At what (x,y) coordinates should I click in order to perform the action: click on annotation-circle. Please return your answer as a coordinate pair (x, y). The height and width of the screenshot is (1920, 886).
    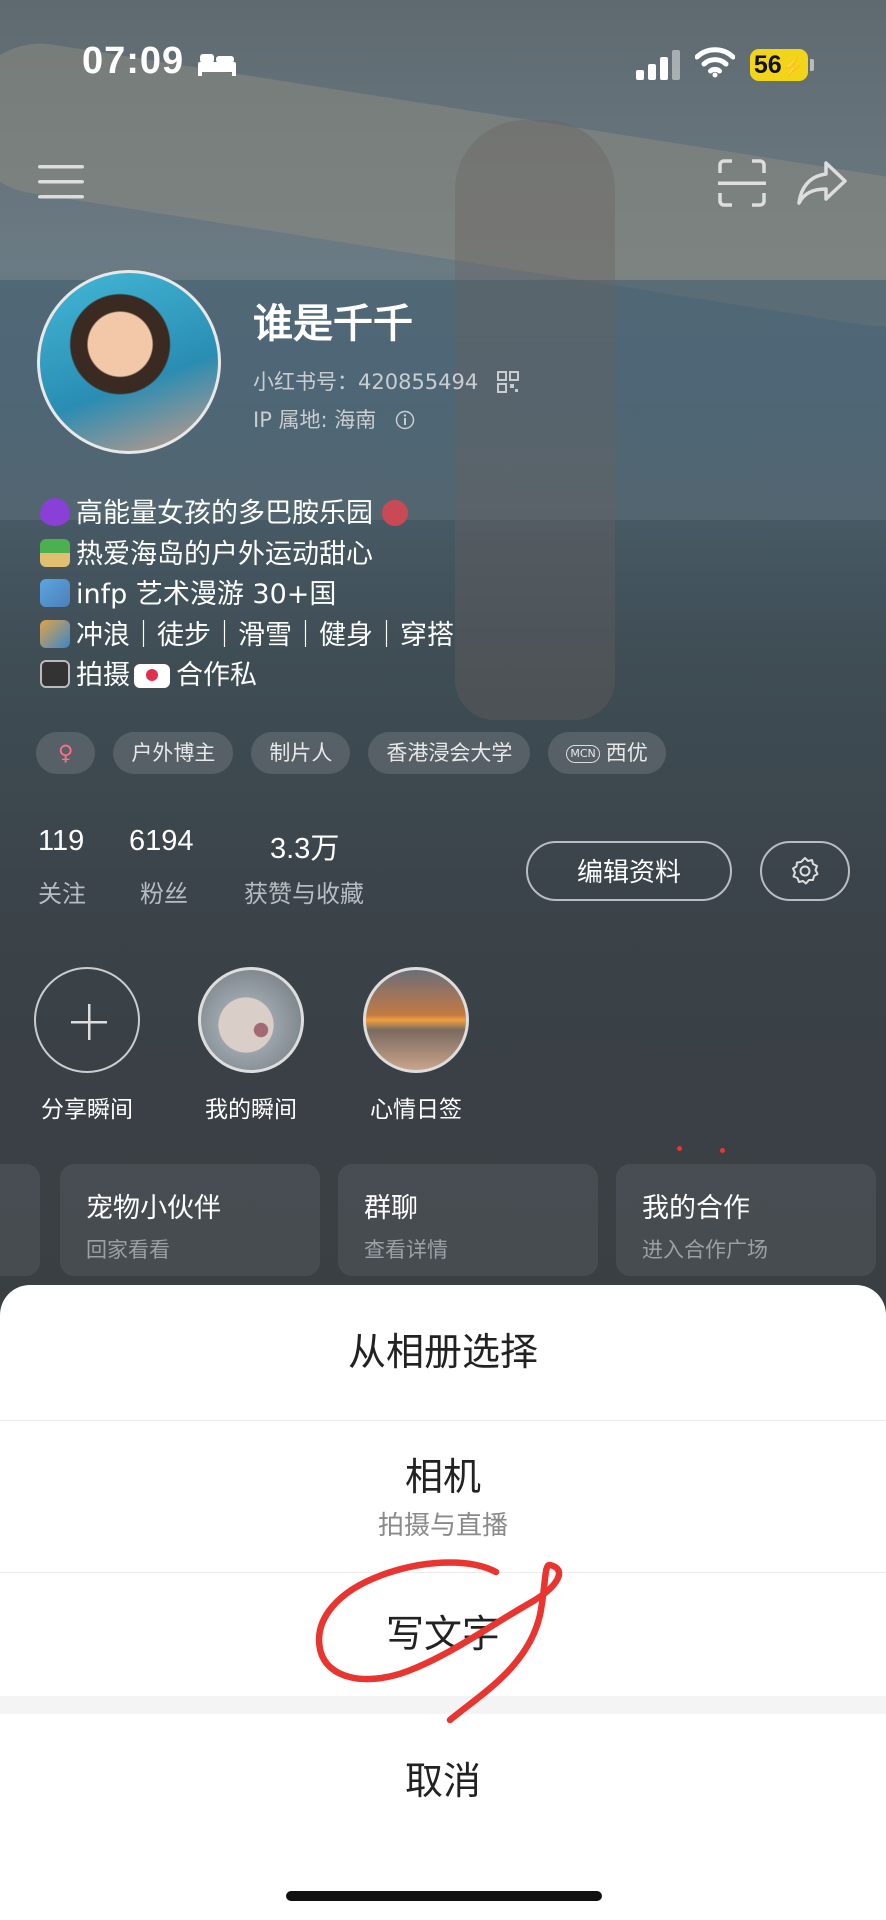
    Looking at the image, I should click on (439, 1641).